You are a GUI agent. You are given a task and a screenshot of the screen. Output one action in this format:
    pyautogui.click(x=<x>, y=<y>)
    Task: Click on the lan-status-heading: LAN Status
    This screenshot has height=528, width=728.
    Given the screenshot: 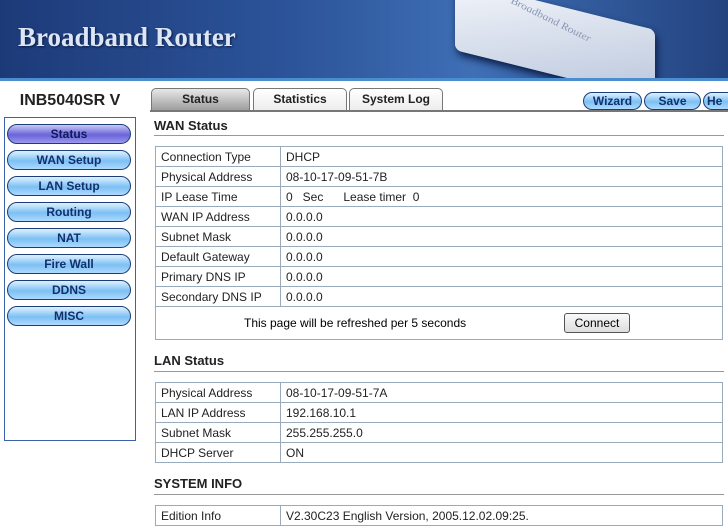 What is the action you would take?
    pyautogui.click(x=189, y=360)
    